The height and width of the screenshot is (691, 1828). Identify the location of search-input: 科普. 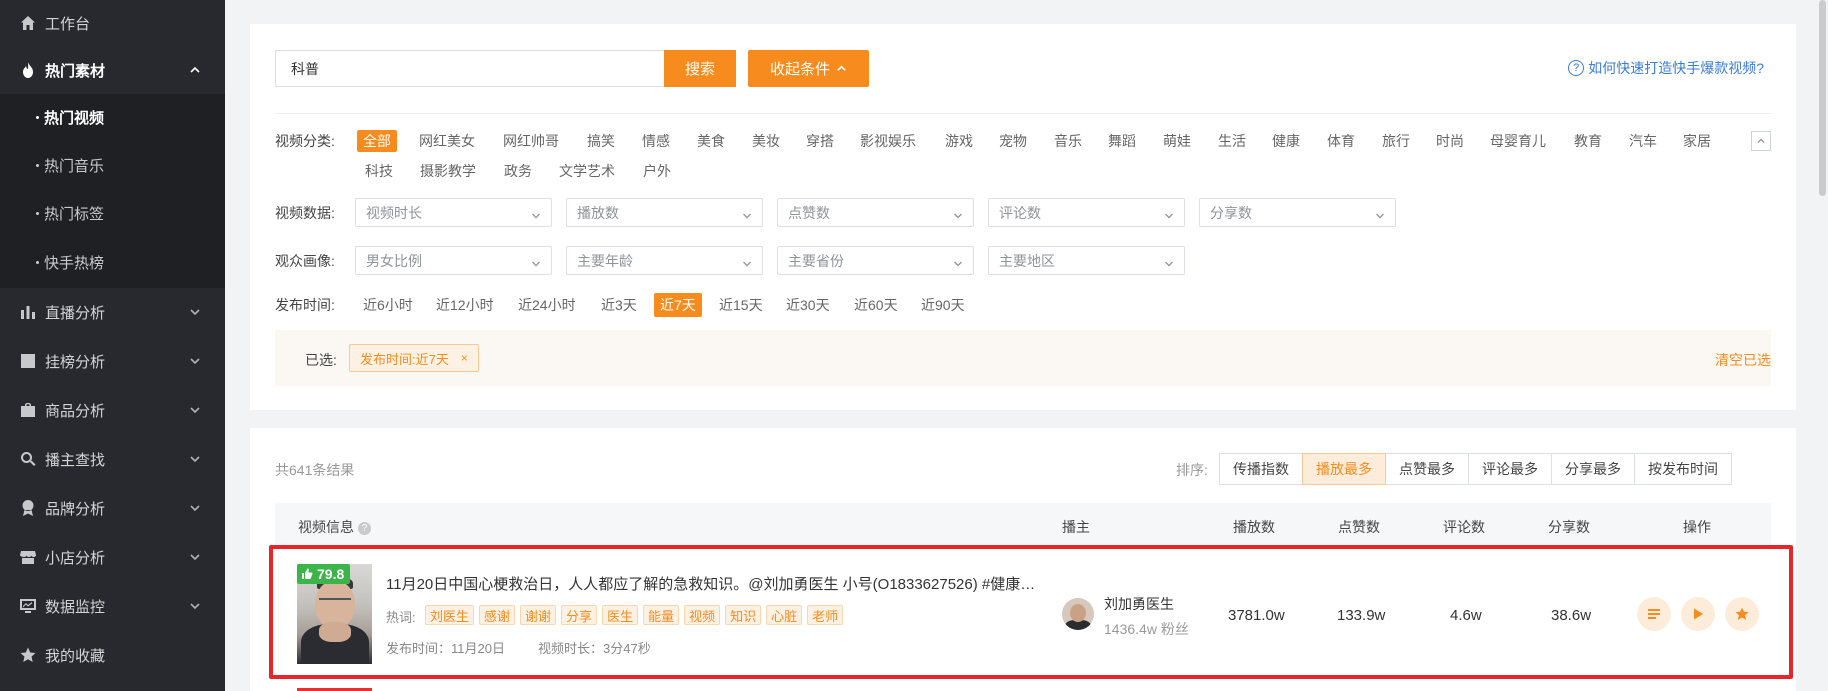
(470, 68).